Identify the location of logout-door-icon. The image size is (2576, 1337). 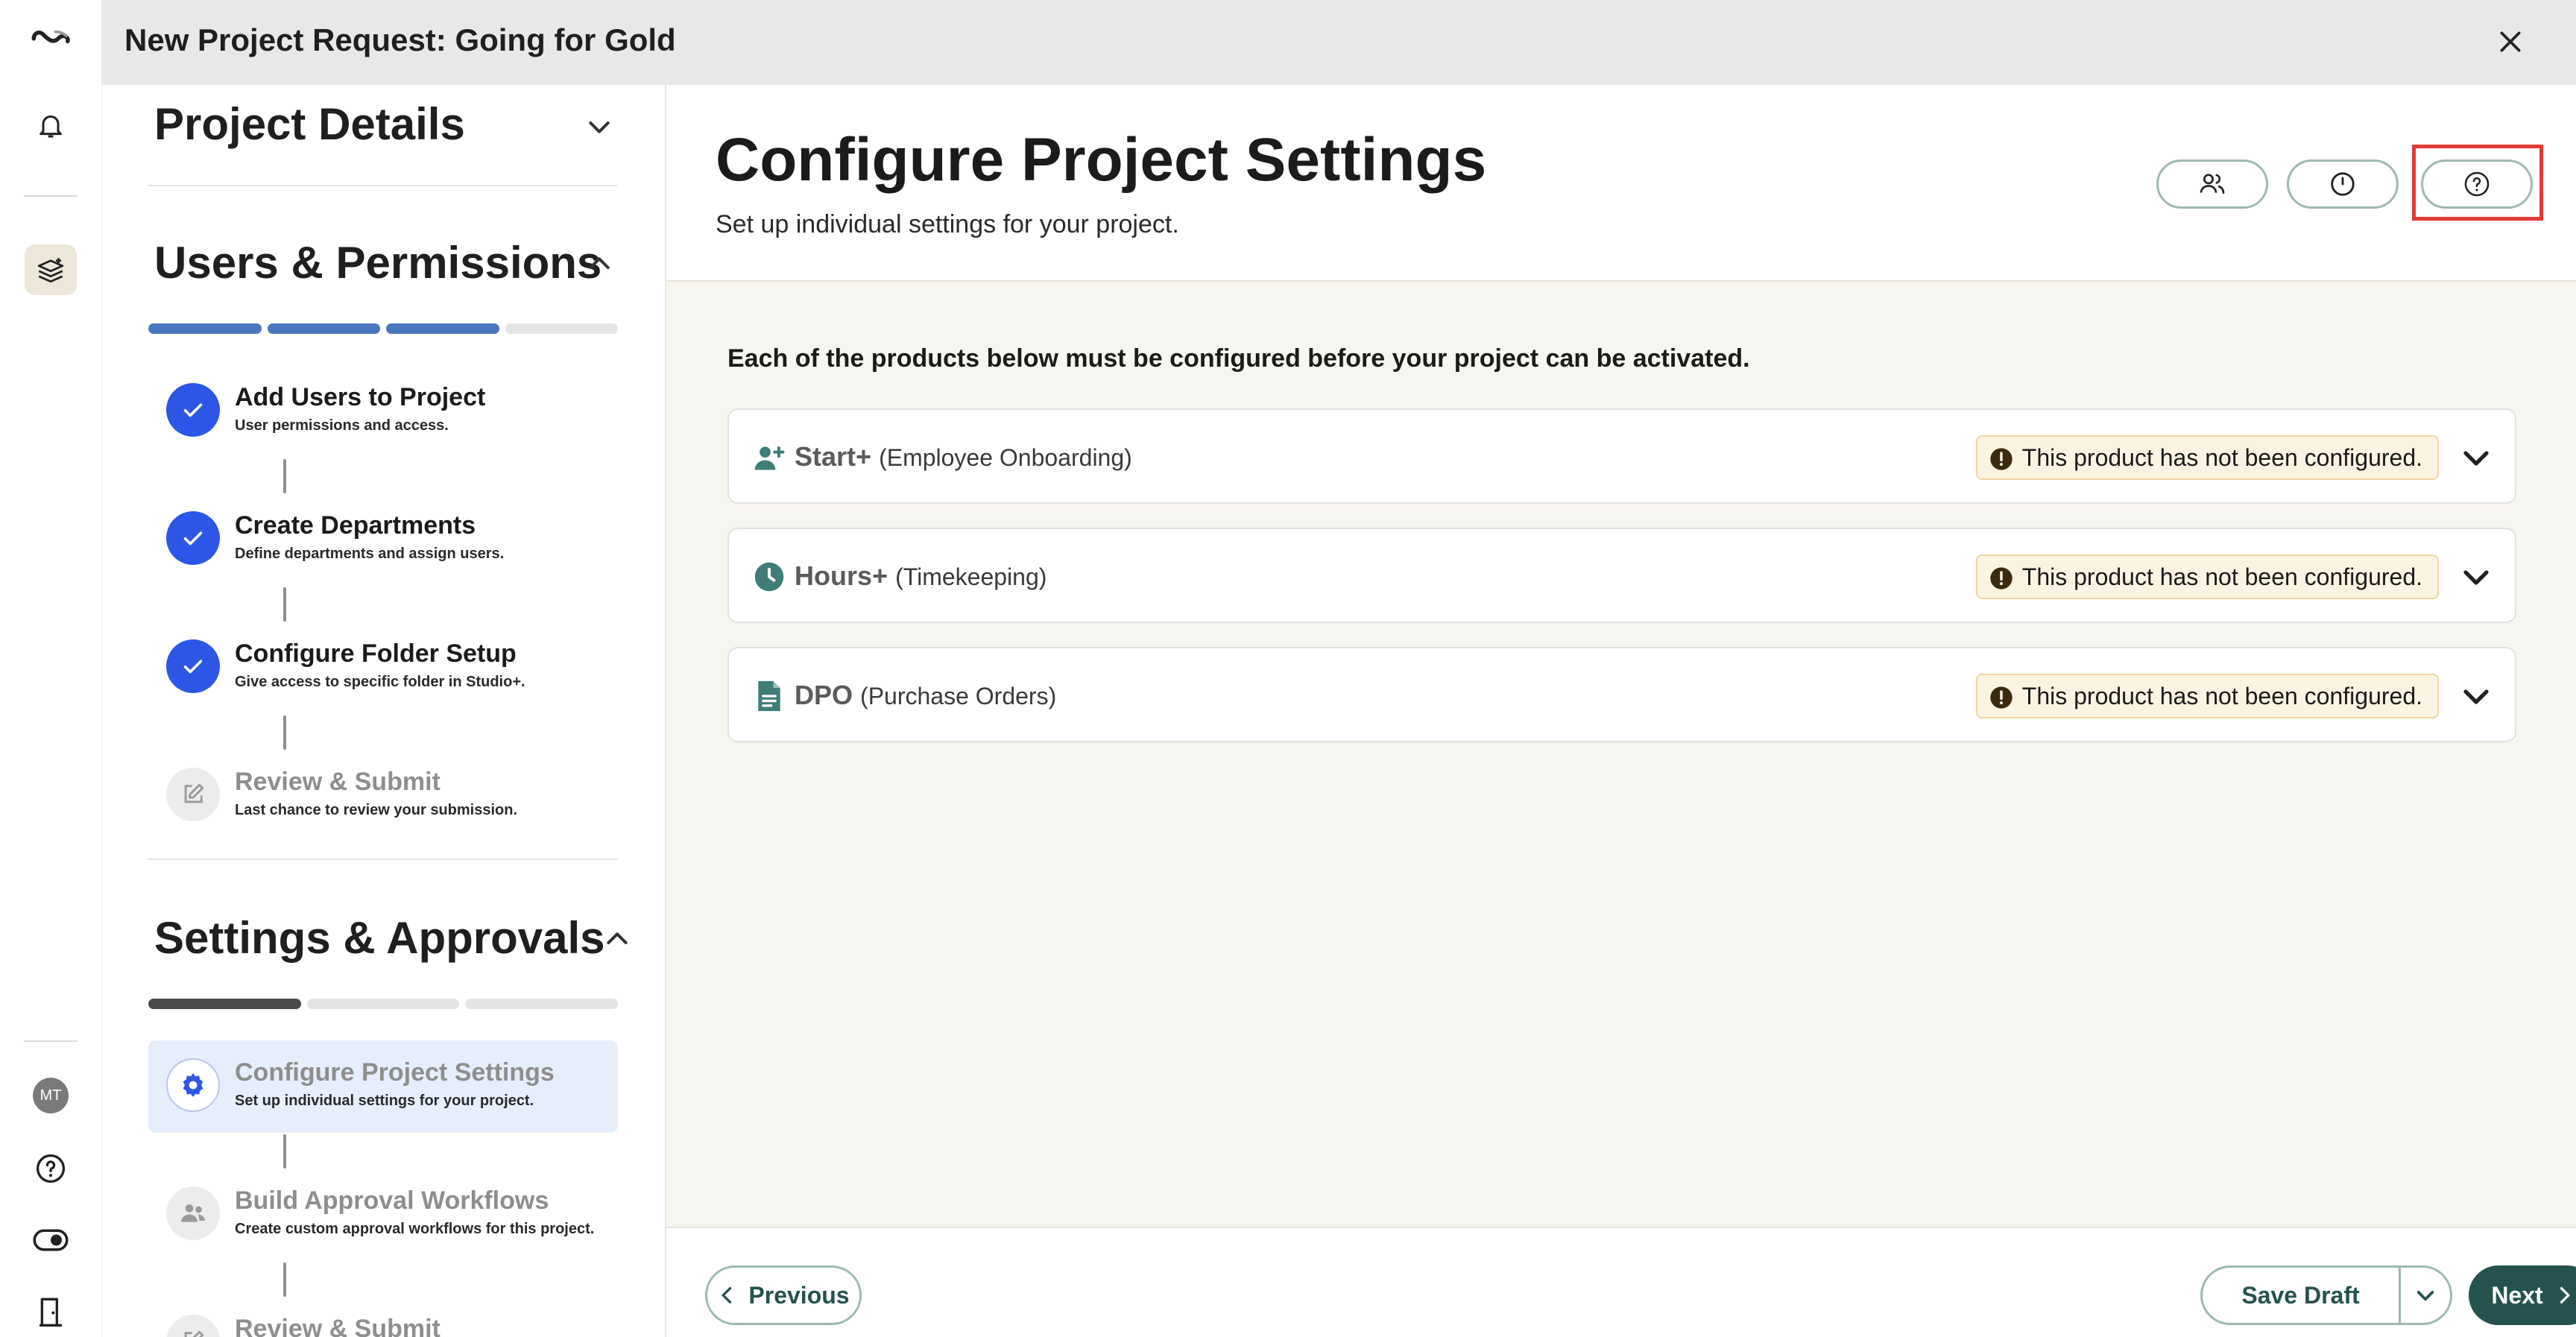
(50, 1312).